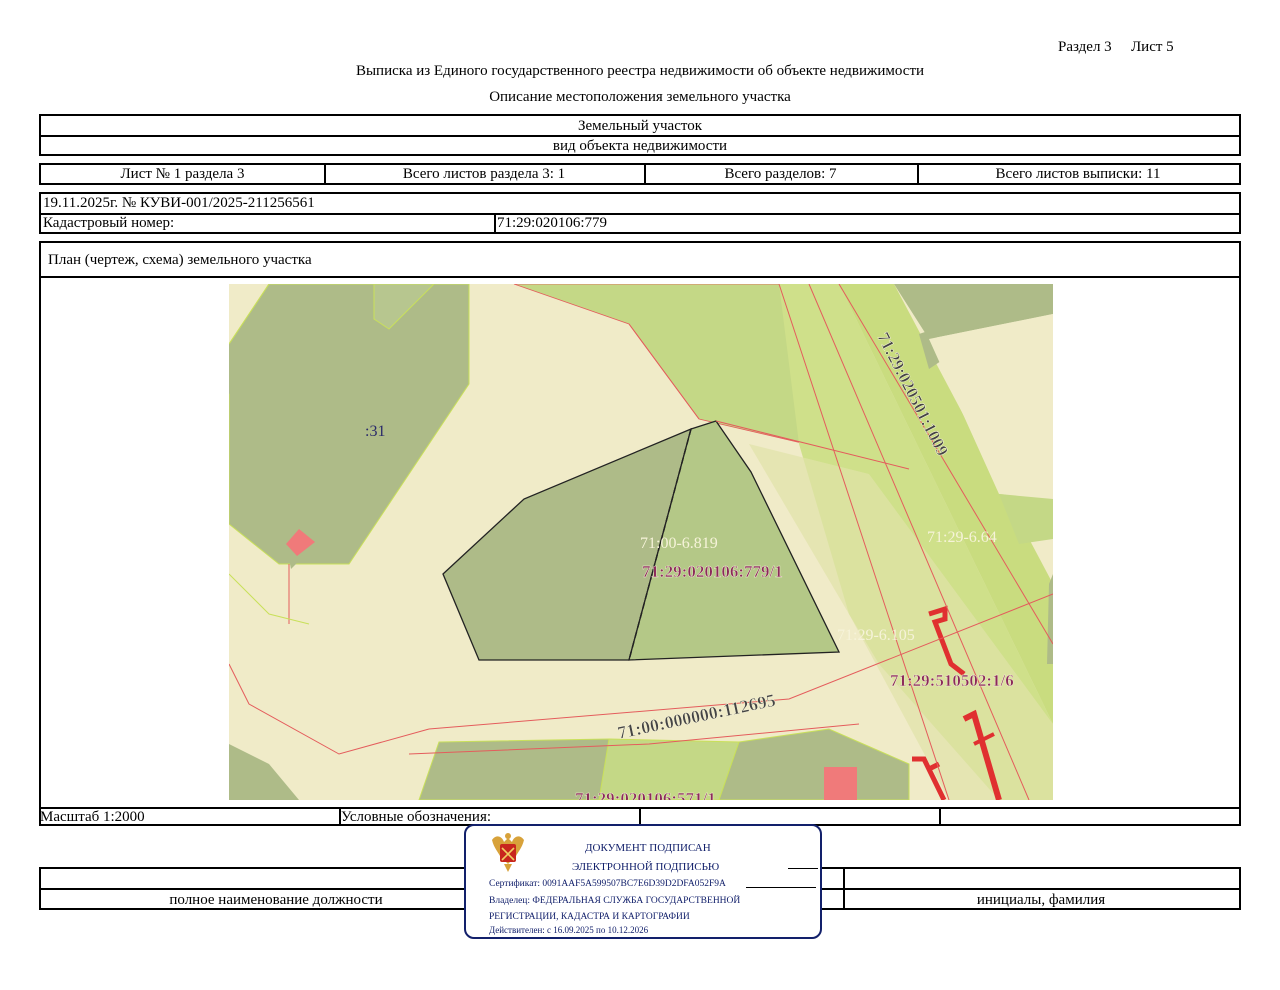 Image resolution: width=1280 pixels, height=990 pixels. I want to click on cadastral-value: 71:29:020106:779, so click(552, 223).